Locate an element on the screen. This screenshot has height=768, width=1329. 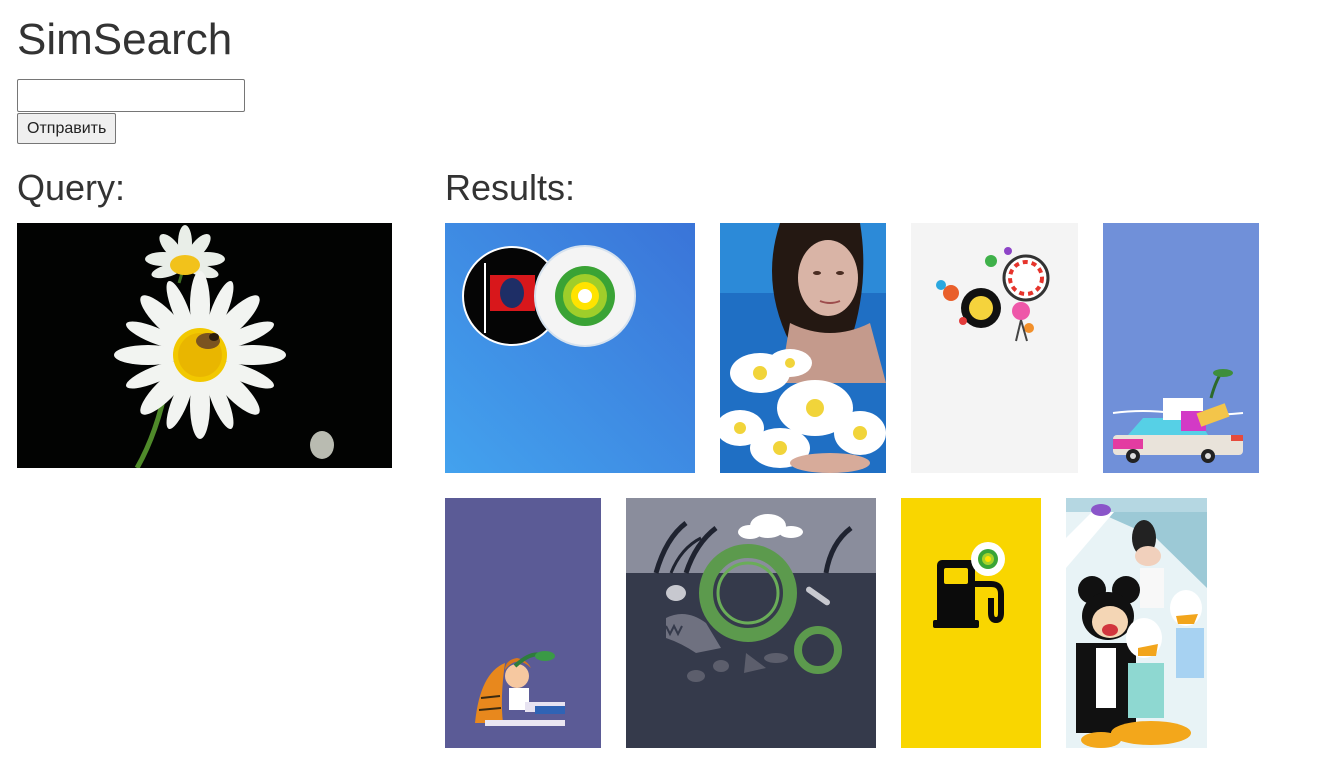
query-image is located at coordinates (204, 345).